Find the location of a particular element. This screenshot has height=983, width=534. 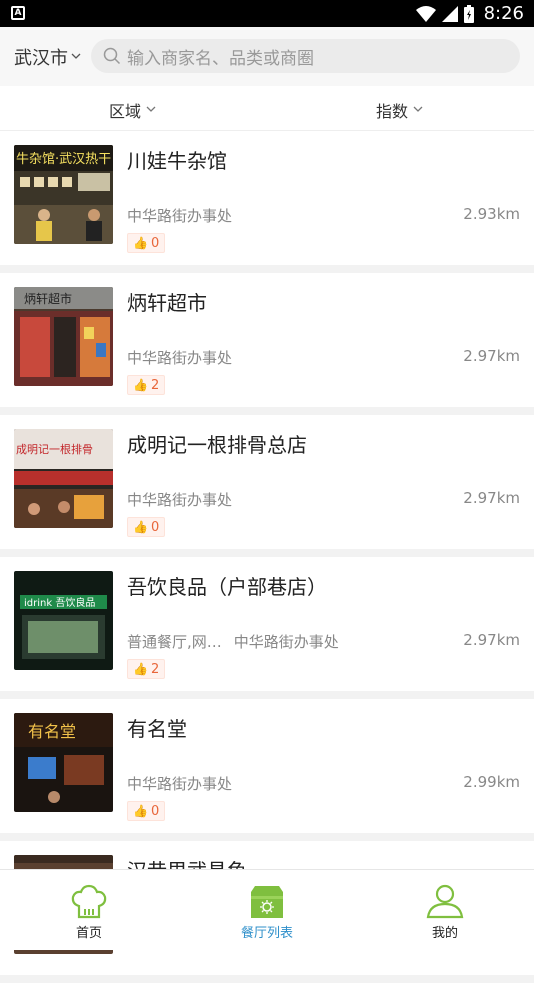

tab-restaurant-list-label: 餐厅列表 is located at coordinates (266, 933).